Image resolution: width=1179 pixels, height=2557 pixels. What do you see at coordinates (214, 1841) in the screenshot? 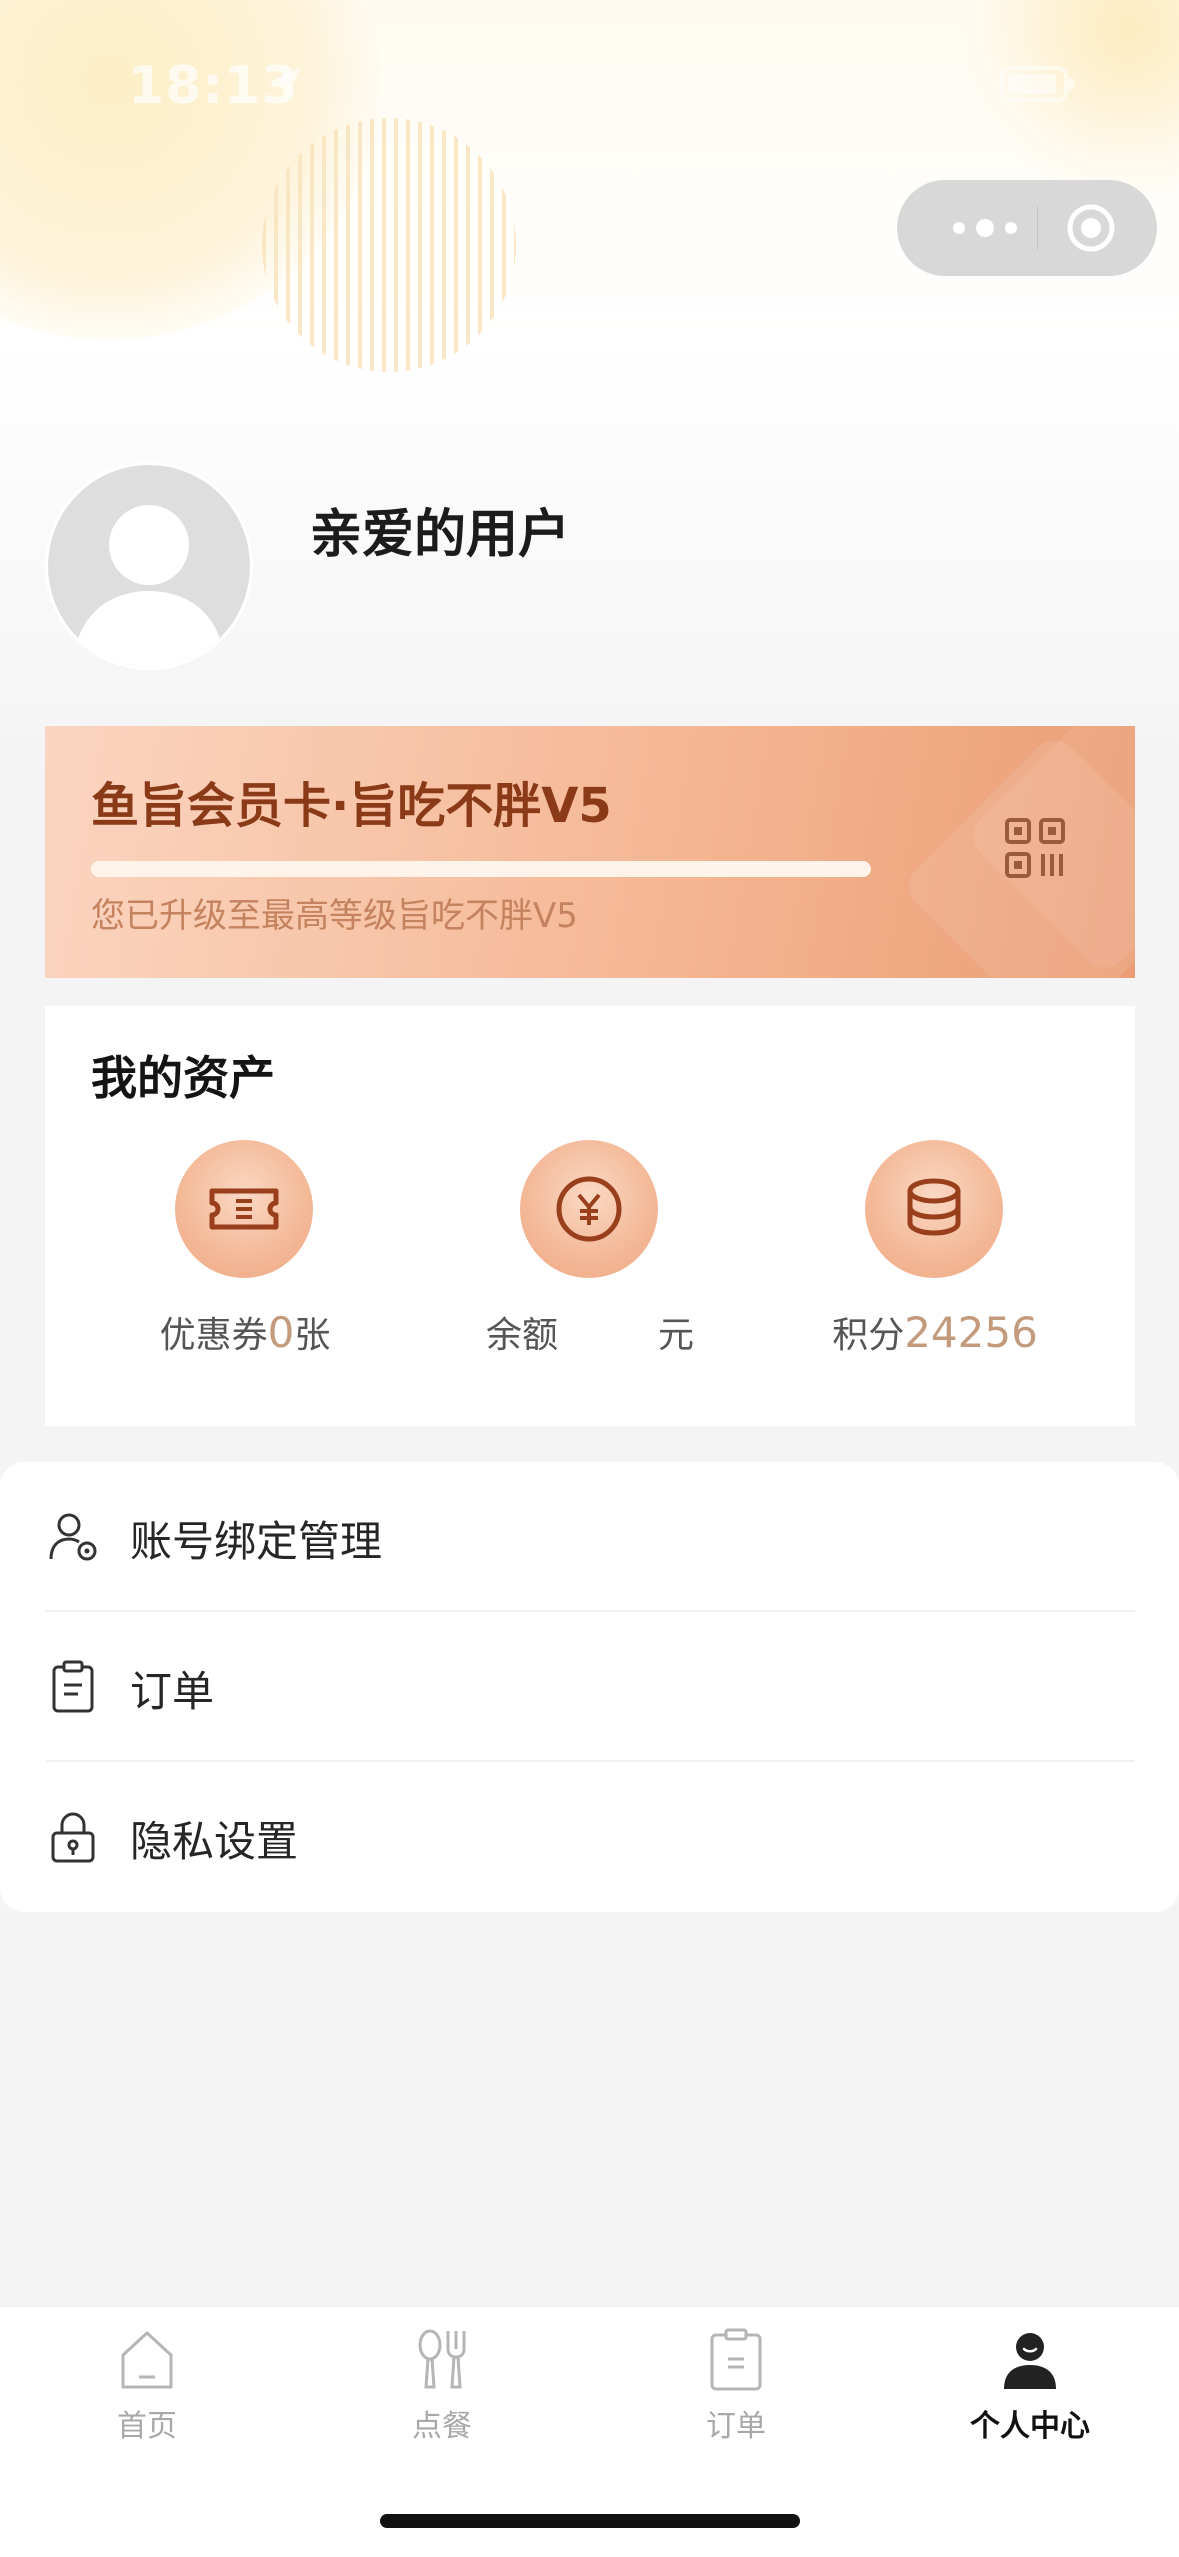
I see `menu-item-label: 隐私设置` at bounding box center [214, 1841].